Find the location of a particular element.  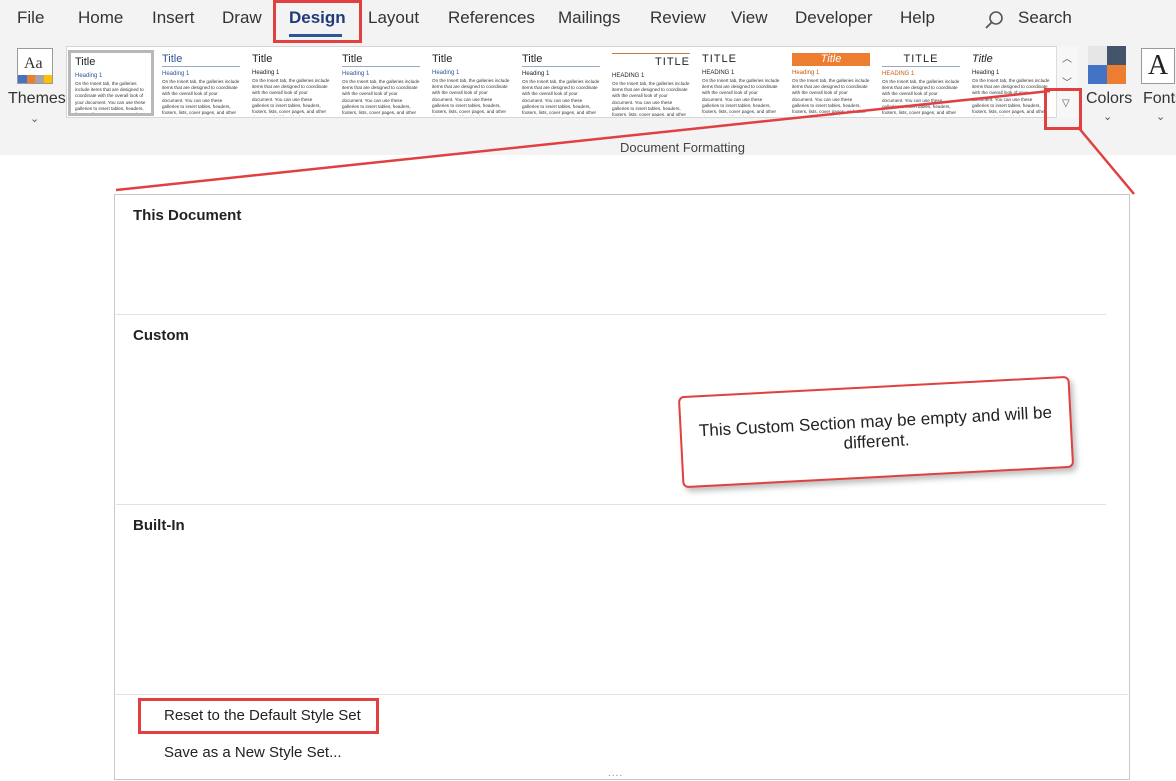

tab-file: File is located at coordinates (30, 18).